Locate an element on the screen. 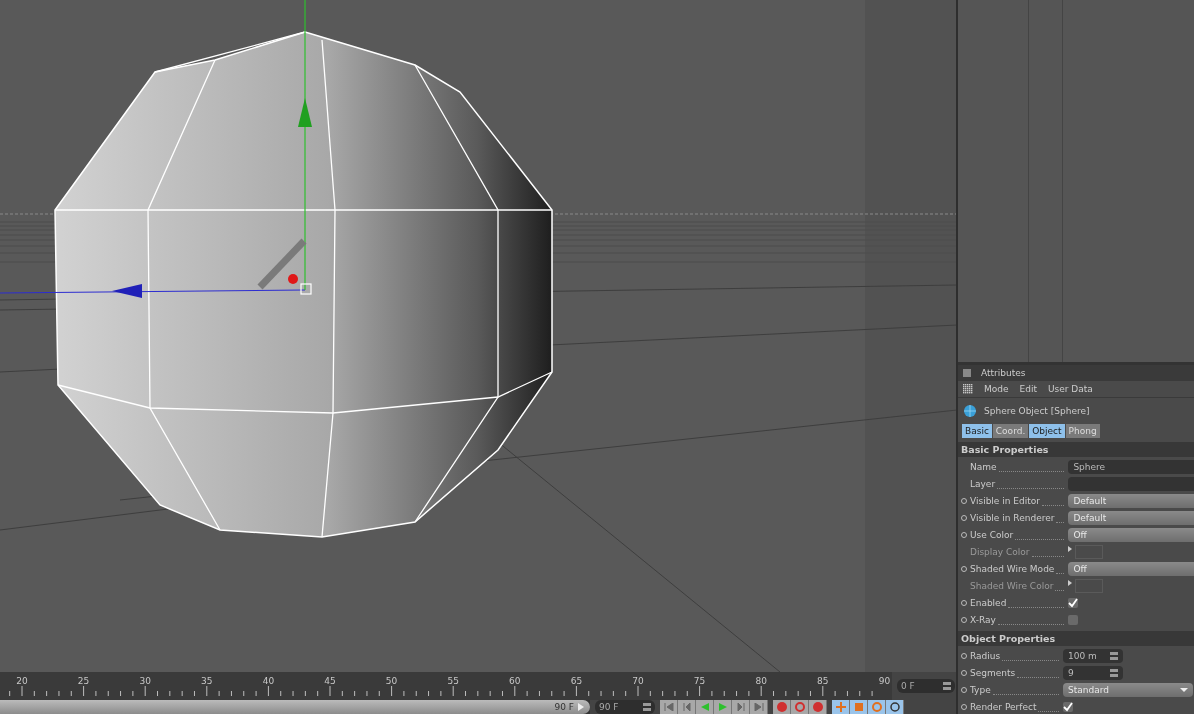  panel-title: Attributes is located at coordinates (1003, 373).